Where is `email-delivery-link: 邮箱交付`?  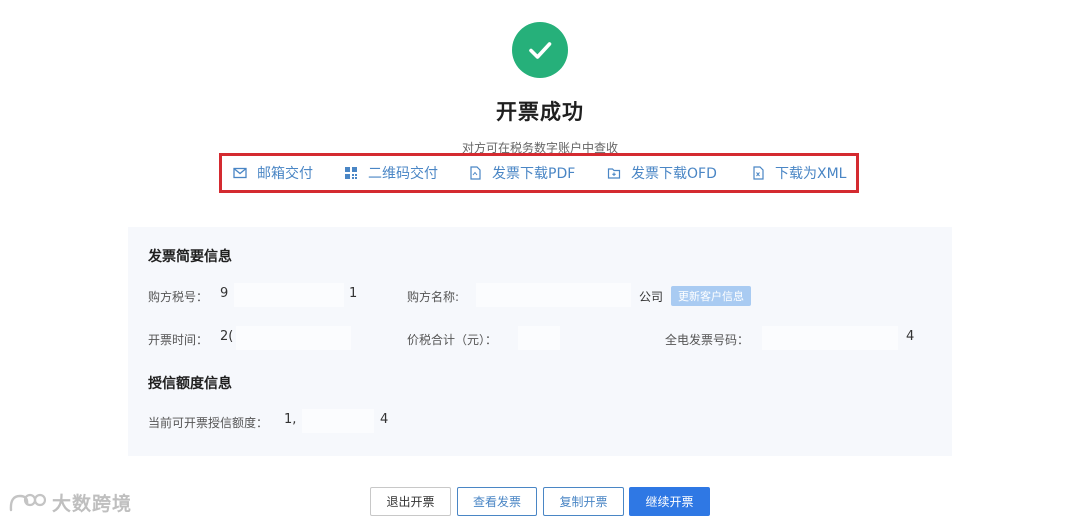
email-delivery-link: 邮箱交付 is located at coordinates (273, 173).